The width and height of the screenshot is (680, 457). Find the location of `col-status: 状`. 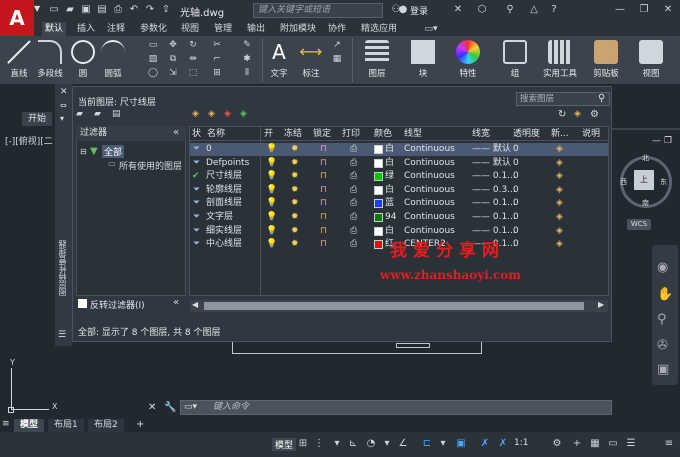

col-status: 状 is located at coordinates (196, 134).